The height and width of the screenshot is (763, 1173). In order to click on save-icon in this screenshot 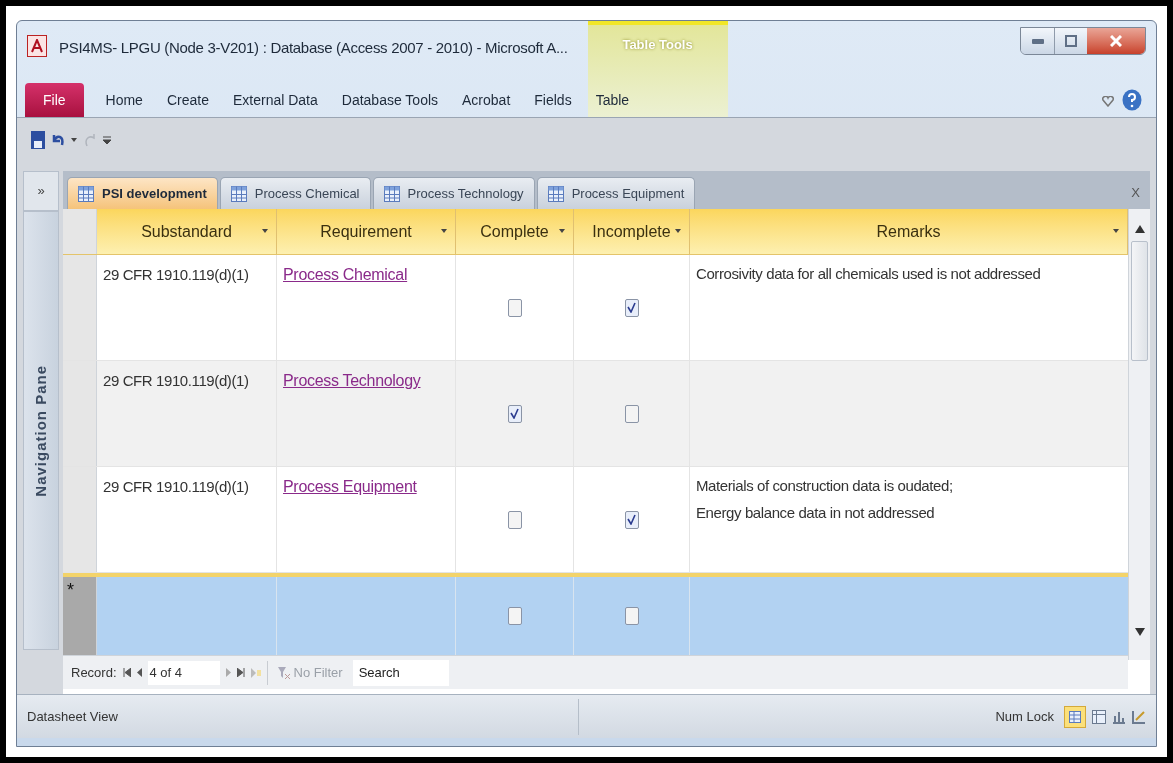, I will do `click(38, 139)`.